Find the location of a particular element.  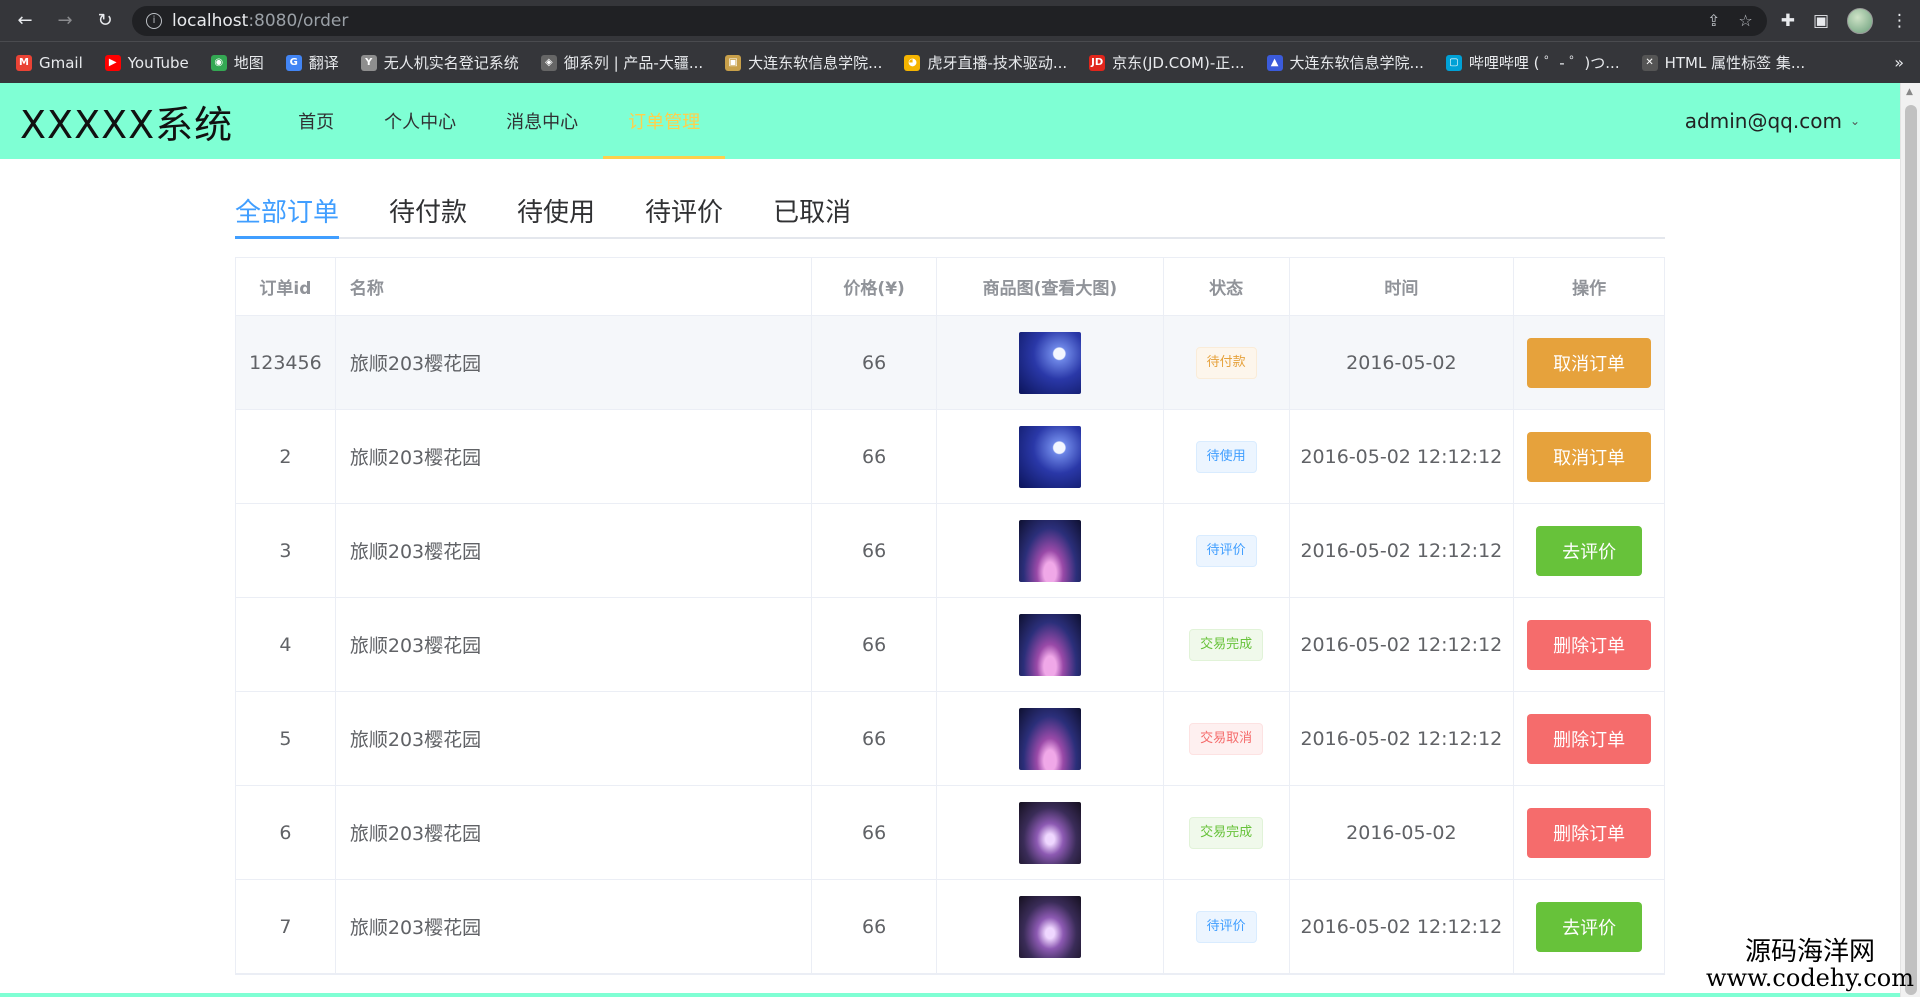

bookmark-label: 地图 is located at coordinates (248, 63).